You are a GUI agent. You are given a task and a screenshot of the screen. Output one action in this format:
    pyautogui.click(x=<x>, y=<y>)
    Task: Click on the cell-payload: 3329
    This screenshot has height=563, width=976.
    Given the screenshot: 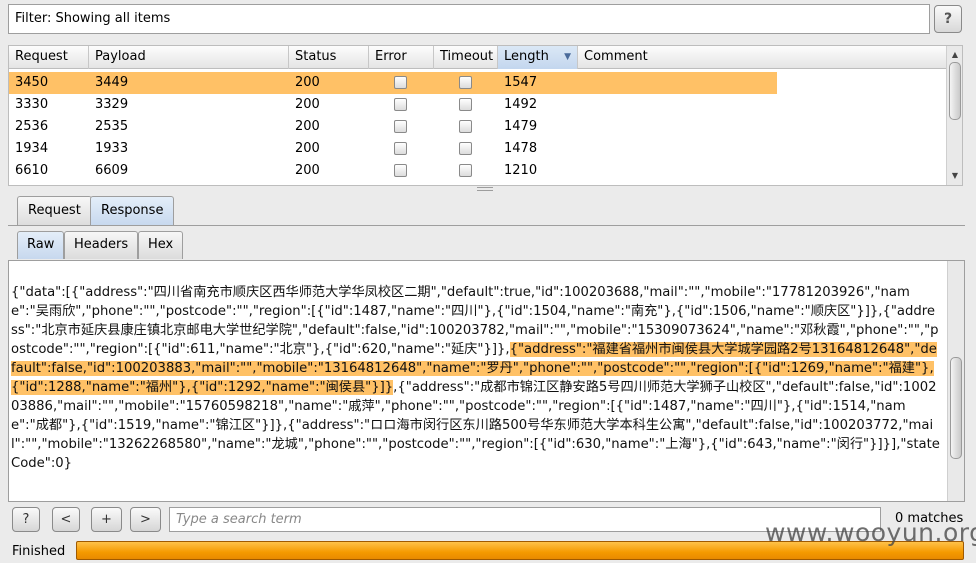 What is the action you would take?
    pyautogui.click(x=112, y=104)
    